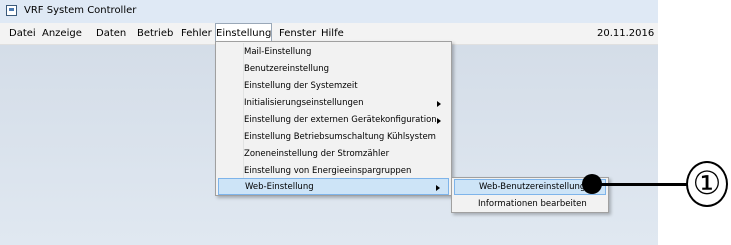 This screenshot has width=731, height=245. I want to click on menu-datei: Datei, so click(22, 33).